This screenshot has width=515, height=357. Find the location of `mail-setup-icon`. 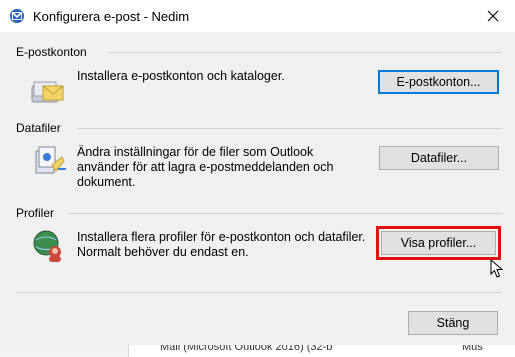

mail-setup-icon is located at coordinates (17, 16).